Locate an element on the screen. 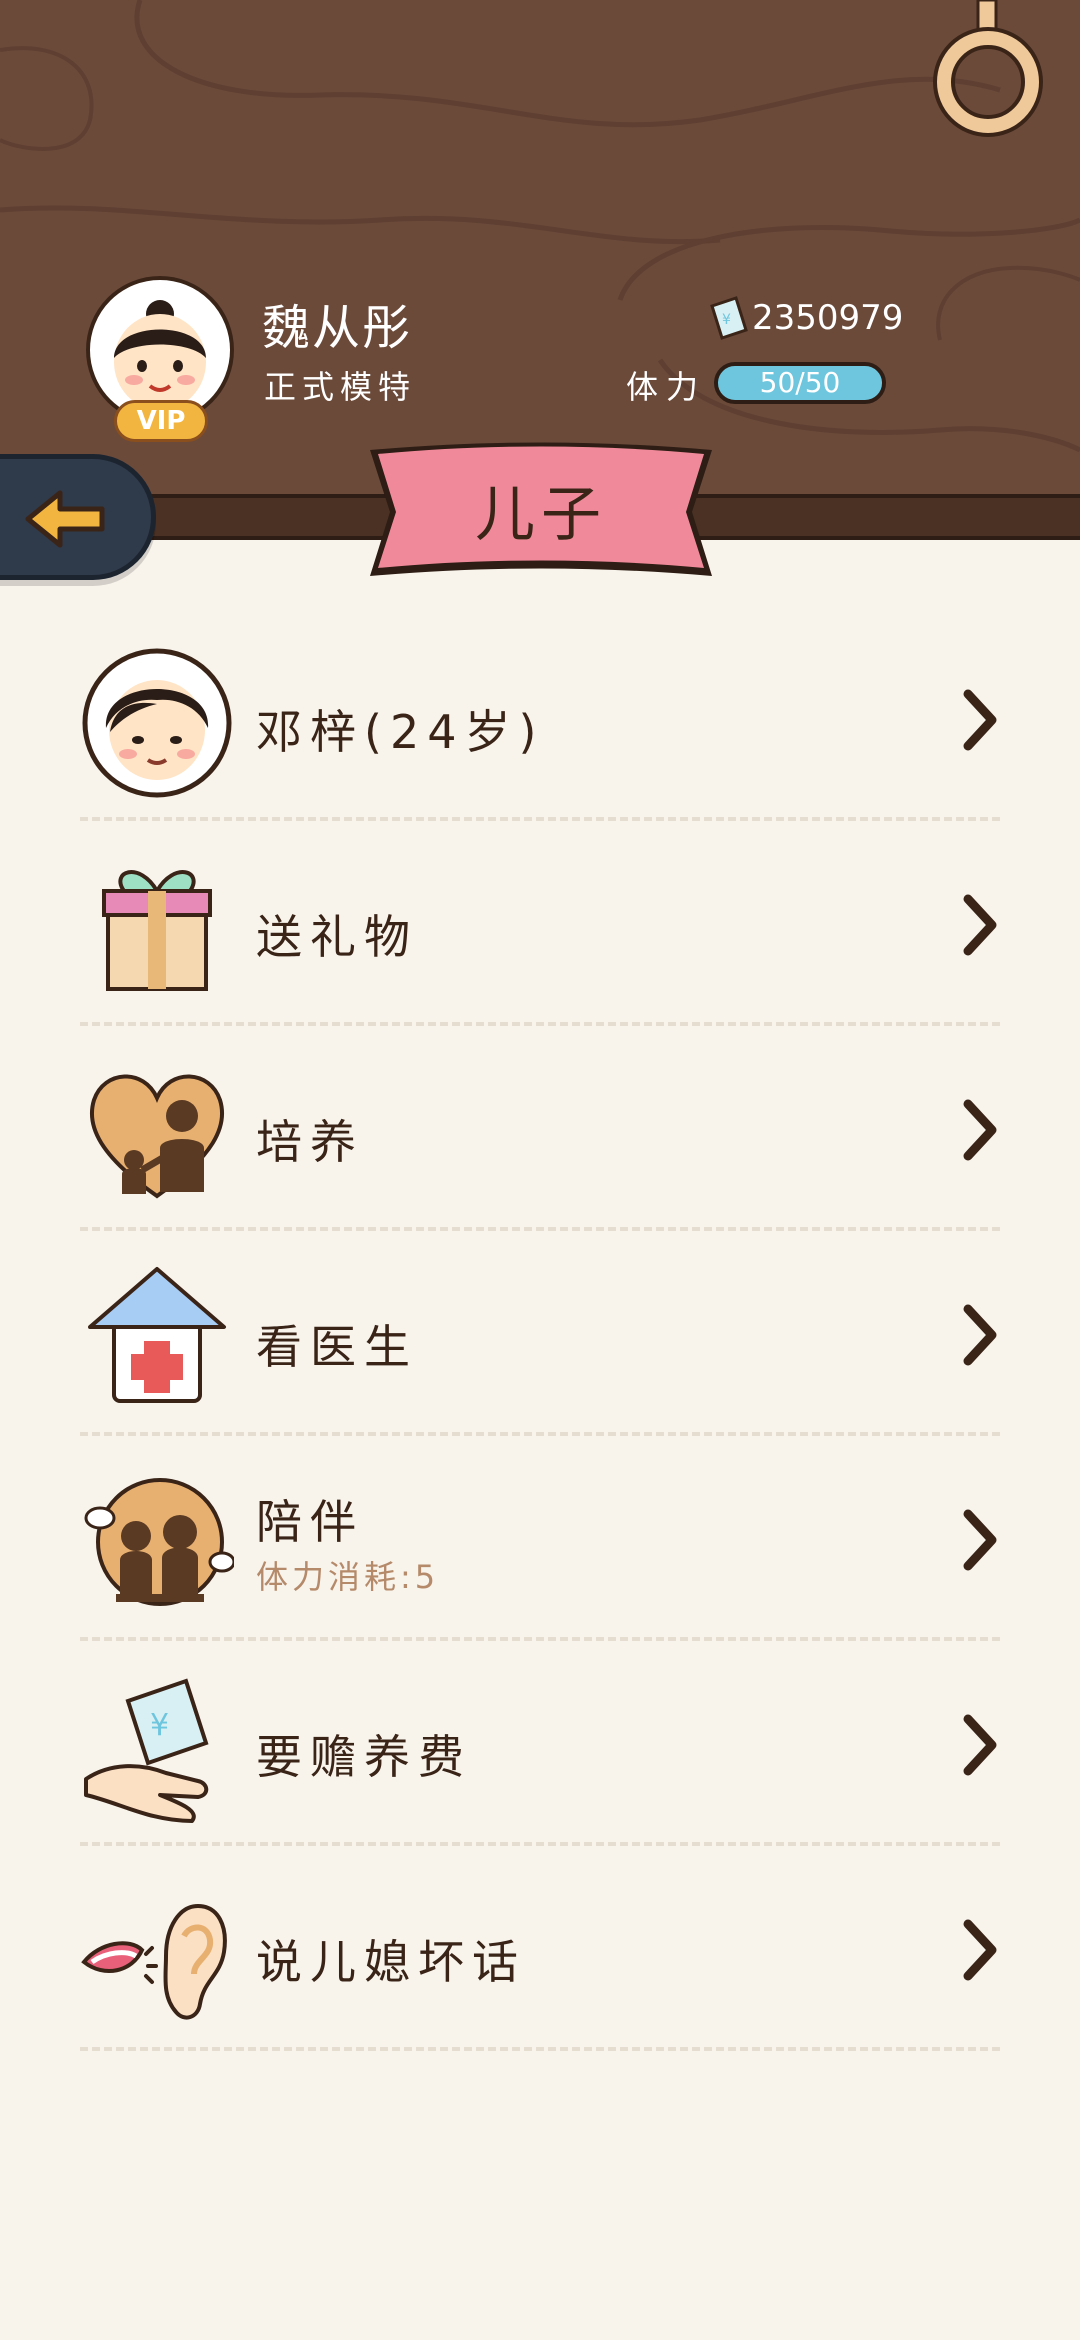 The image size is (1080, 2340). menu-item-nurture: 培养 is located at coordinates (540, 1128).